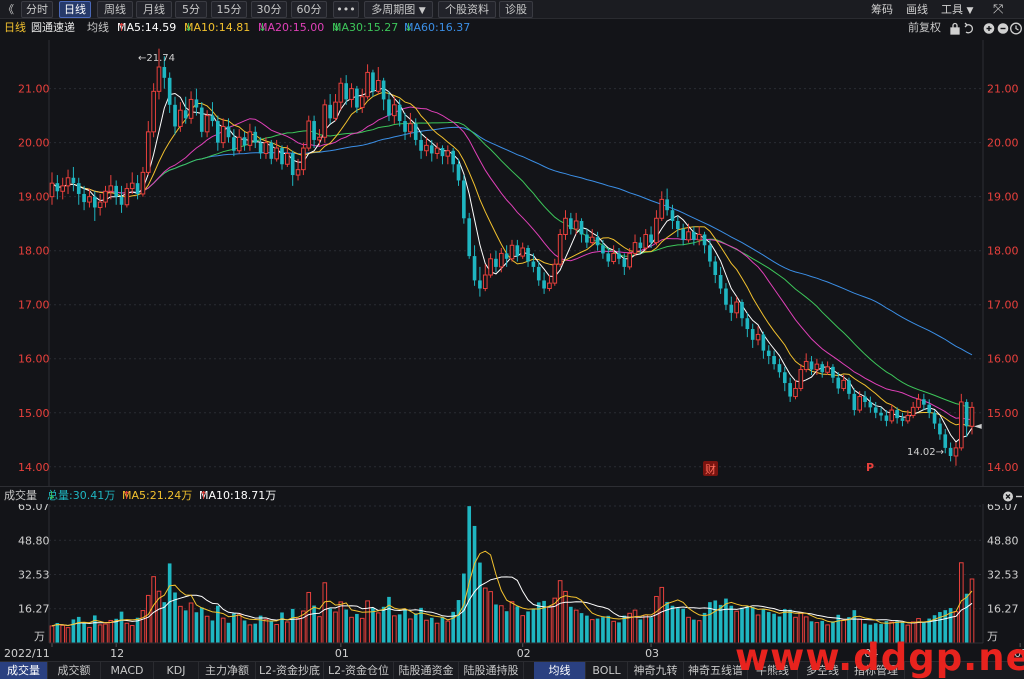 This screenshot has height=679, width=1024. I want to click on close-icon, so click(1008, 496).